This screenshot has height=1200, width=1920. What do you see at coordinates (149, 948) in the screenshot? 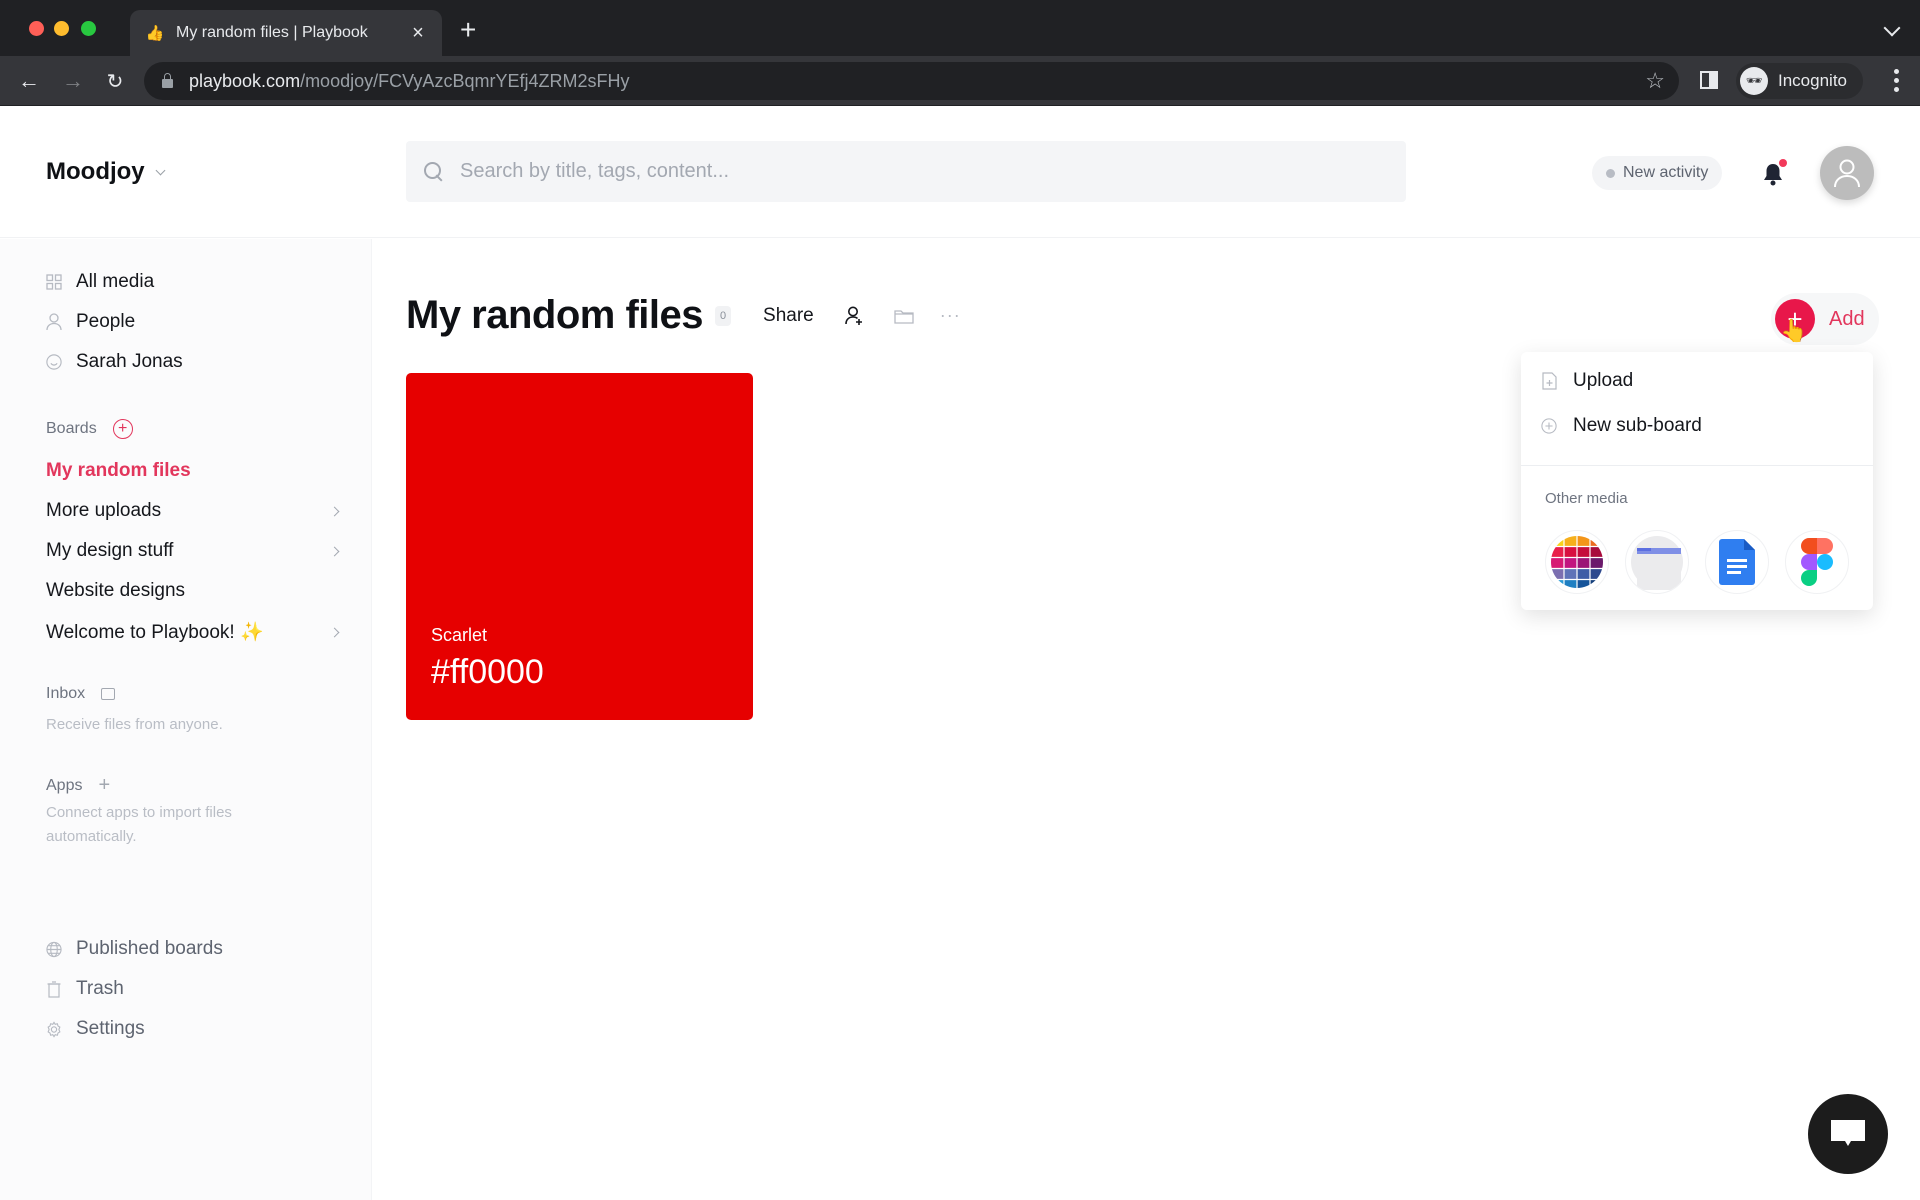
I see `sidebar-item-label: Published boards` at bounding box center [149, 948].